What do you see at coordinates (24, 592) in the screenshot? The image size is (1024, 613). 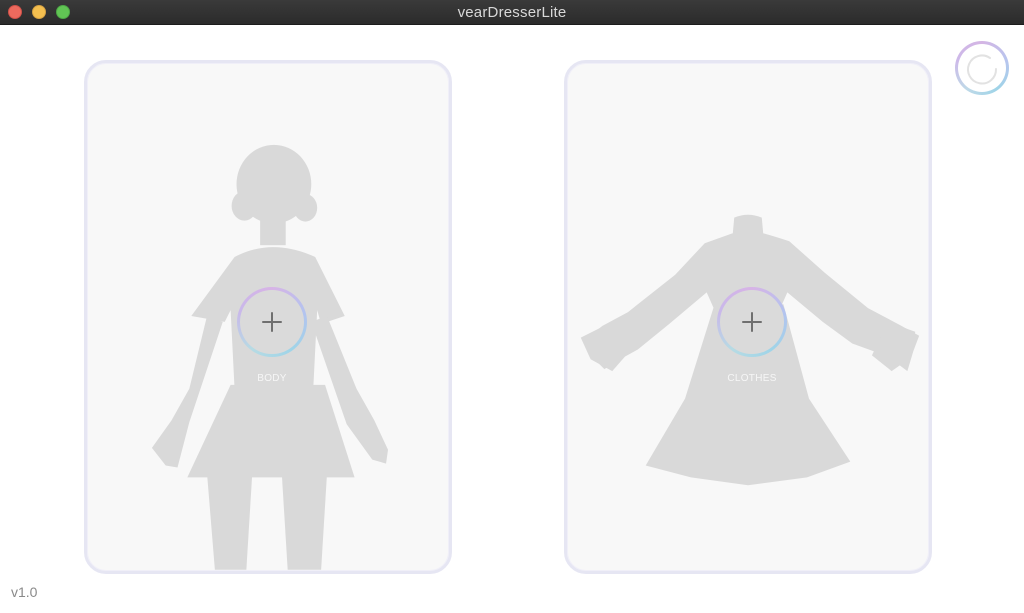 I see `version-label: v1.0` at bounding box center [24, 592].